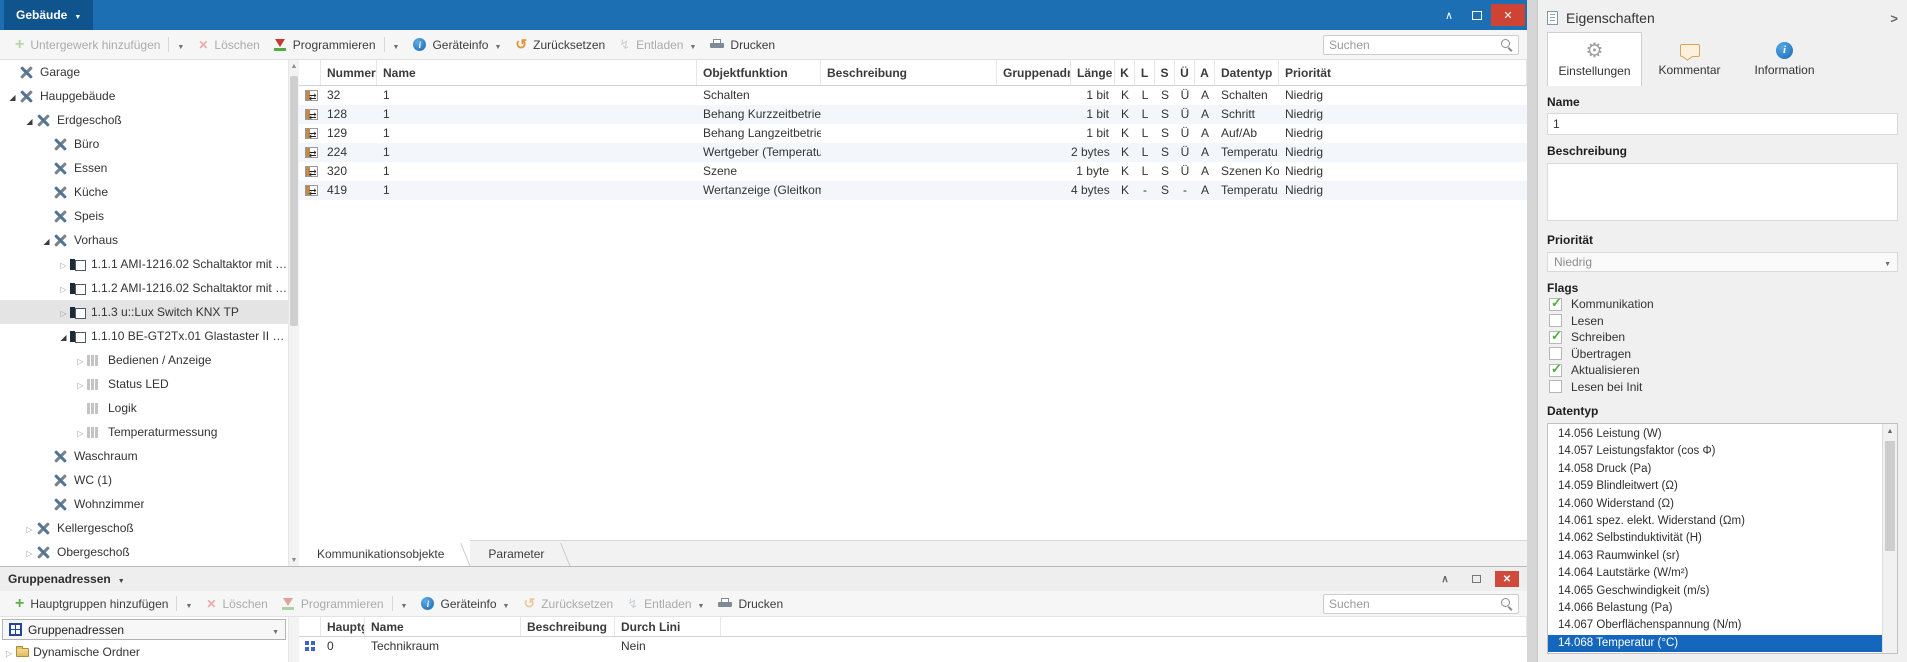 This screenshot has width=1907, height=662. What do you see at coordinates (1689, 59) in the screenshot?
I see `properties-tab: Kommentar` at bounding box center [1689, 59].